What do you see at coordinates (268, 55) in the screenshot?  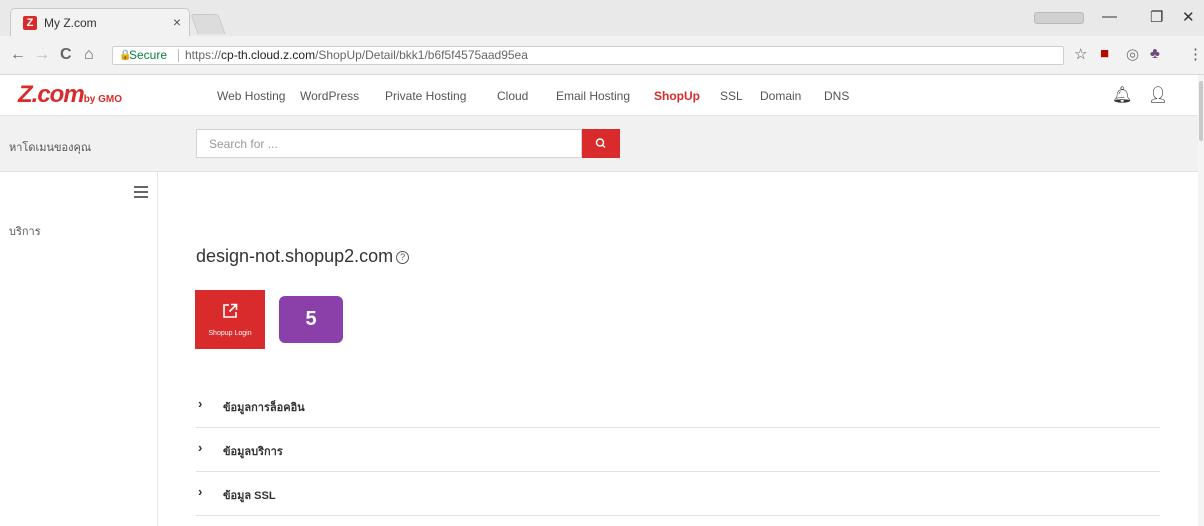 I see `url-host: cp-th.cloud.z.com` at bounding box center [268, 55].